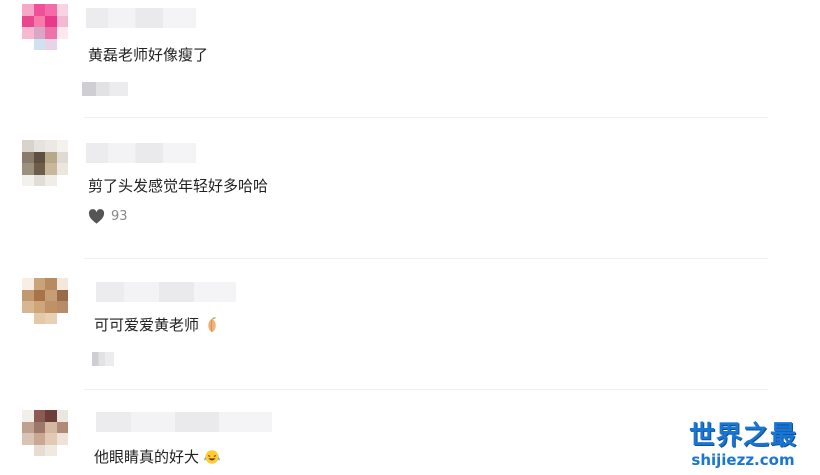  What do you see at coordinates (108, 216) in the screenshot?
I see `like-button: 93` at bounding box center [108, 216].